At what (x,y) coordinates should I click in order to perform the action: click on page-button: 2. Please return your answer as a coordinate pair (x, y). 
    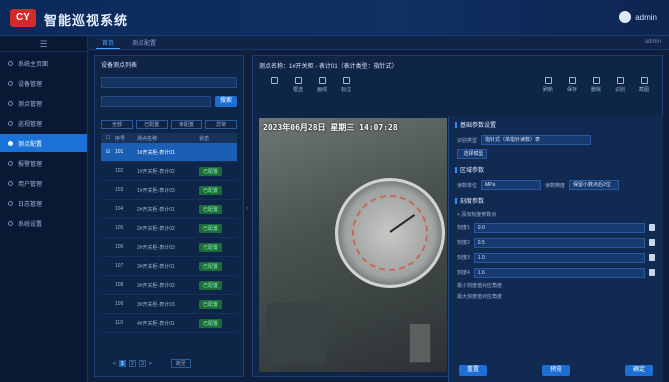
    Looking at the image, I should click on (132, 363).